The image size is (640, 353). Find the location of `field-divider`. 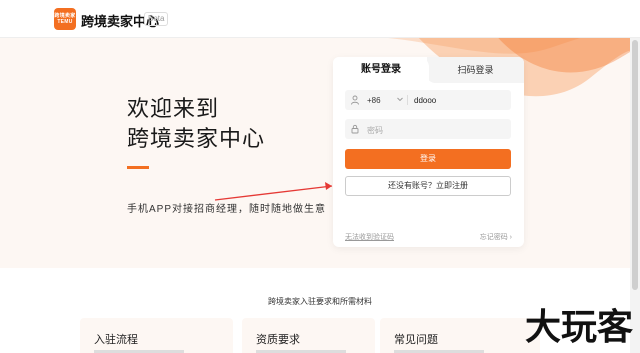

field-divider is located at coordinates (407, 100).